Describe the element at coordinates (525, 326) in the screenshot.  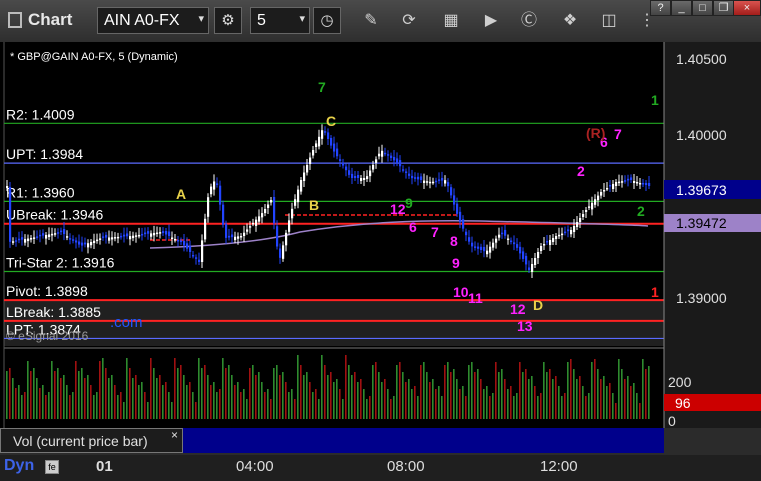
I see `chart-annotation: 13` at that location.